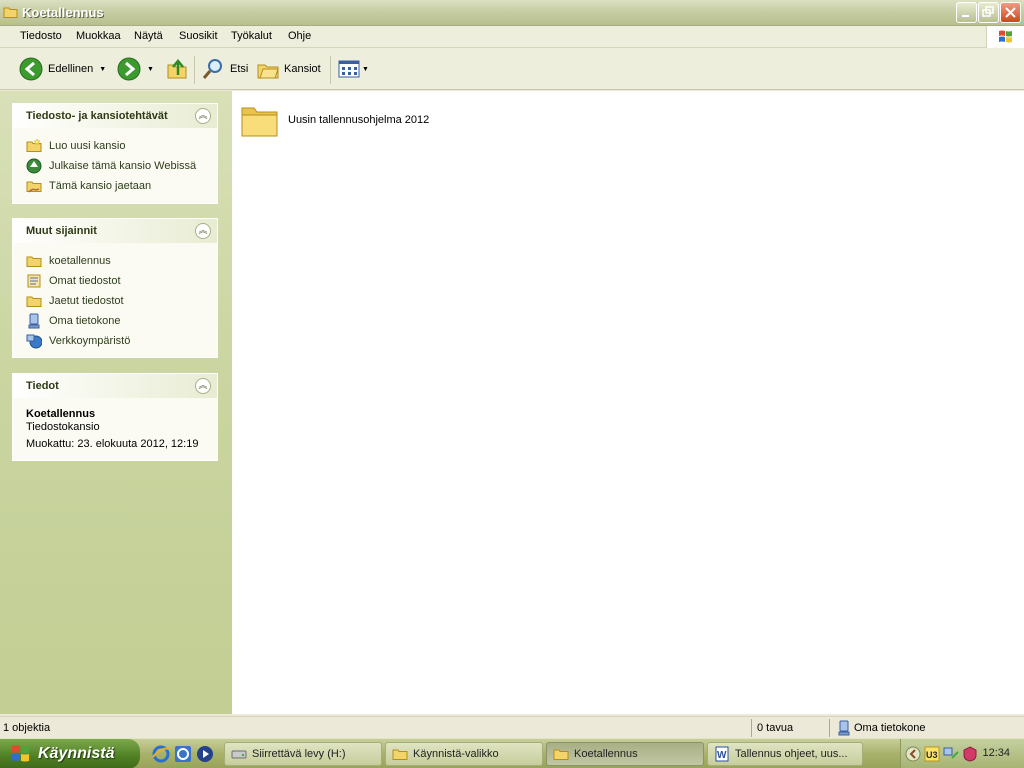 This screenshot has height=768, width=1024. What do you see at coordinates (61, 231) in the screenshot?
I see `other-places-title: Muut sijainnit` at bounding box center [61, 231].